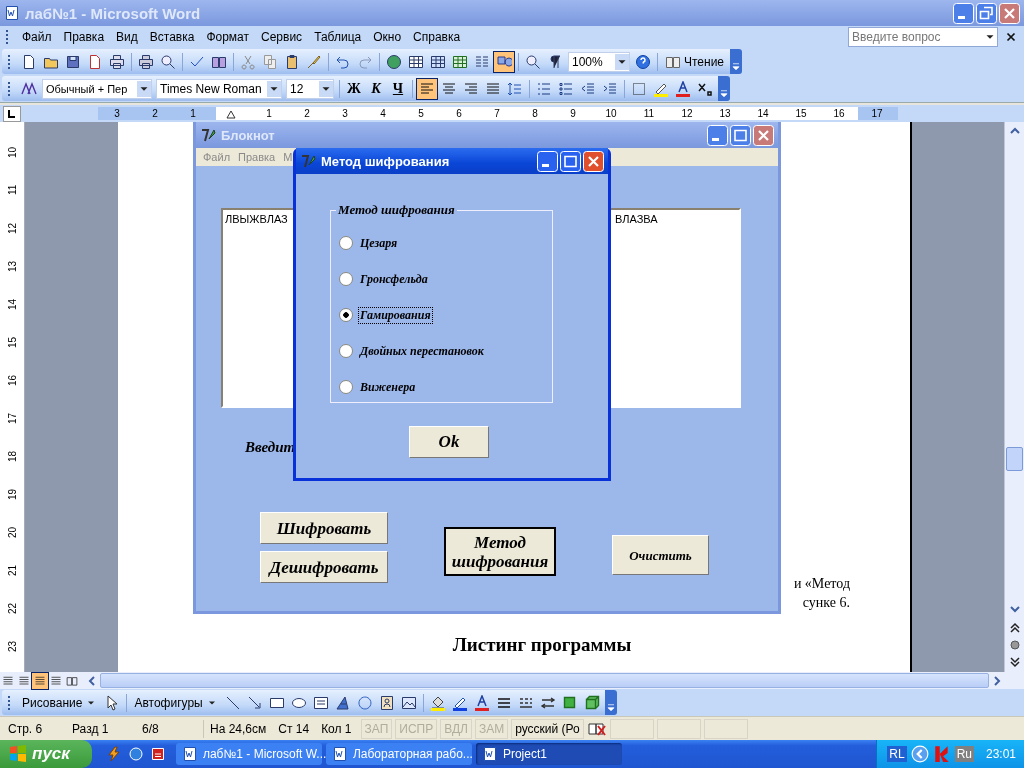 The width and height of the screenshot is (1024, 768). What do you see at coordinates (342, 702) in the screenshot?
I see `wordart-icon` at bounding box center [342, 702].